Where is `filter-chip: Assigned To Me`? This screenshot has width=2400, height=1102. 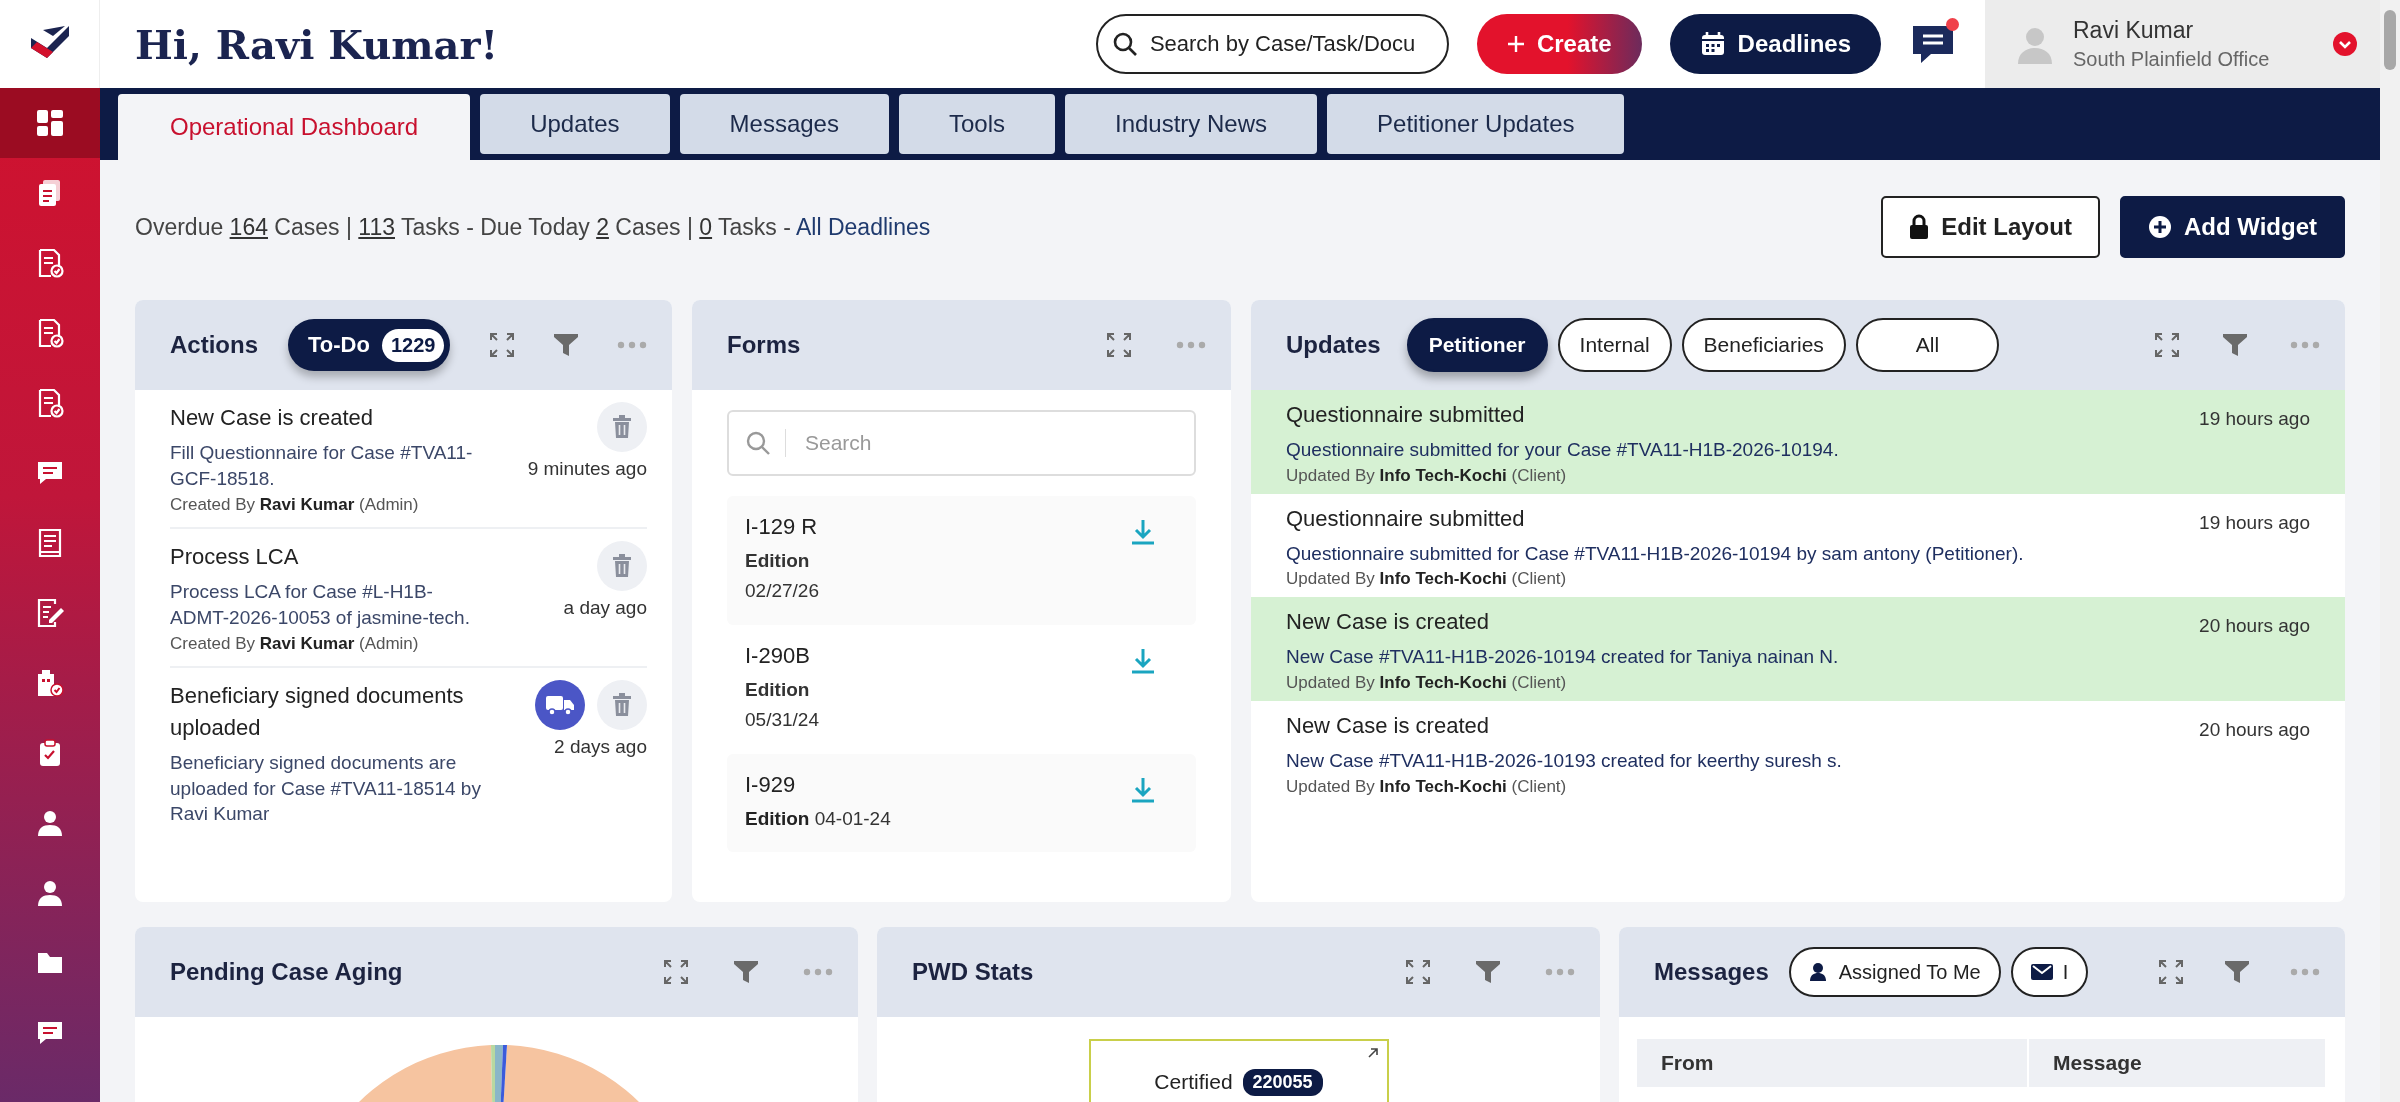 filter-chip: Assigned To Me is located at coordinates (1894, 972).